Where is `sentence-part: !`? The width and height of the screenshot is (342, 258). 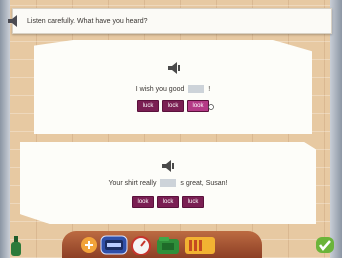
sentence-part: ! is located at coordinates (209, 89).